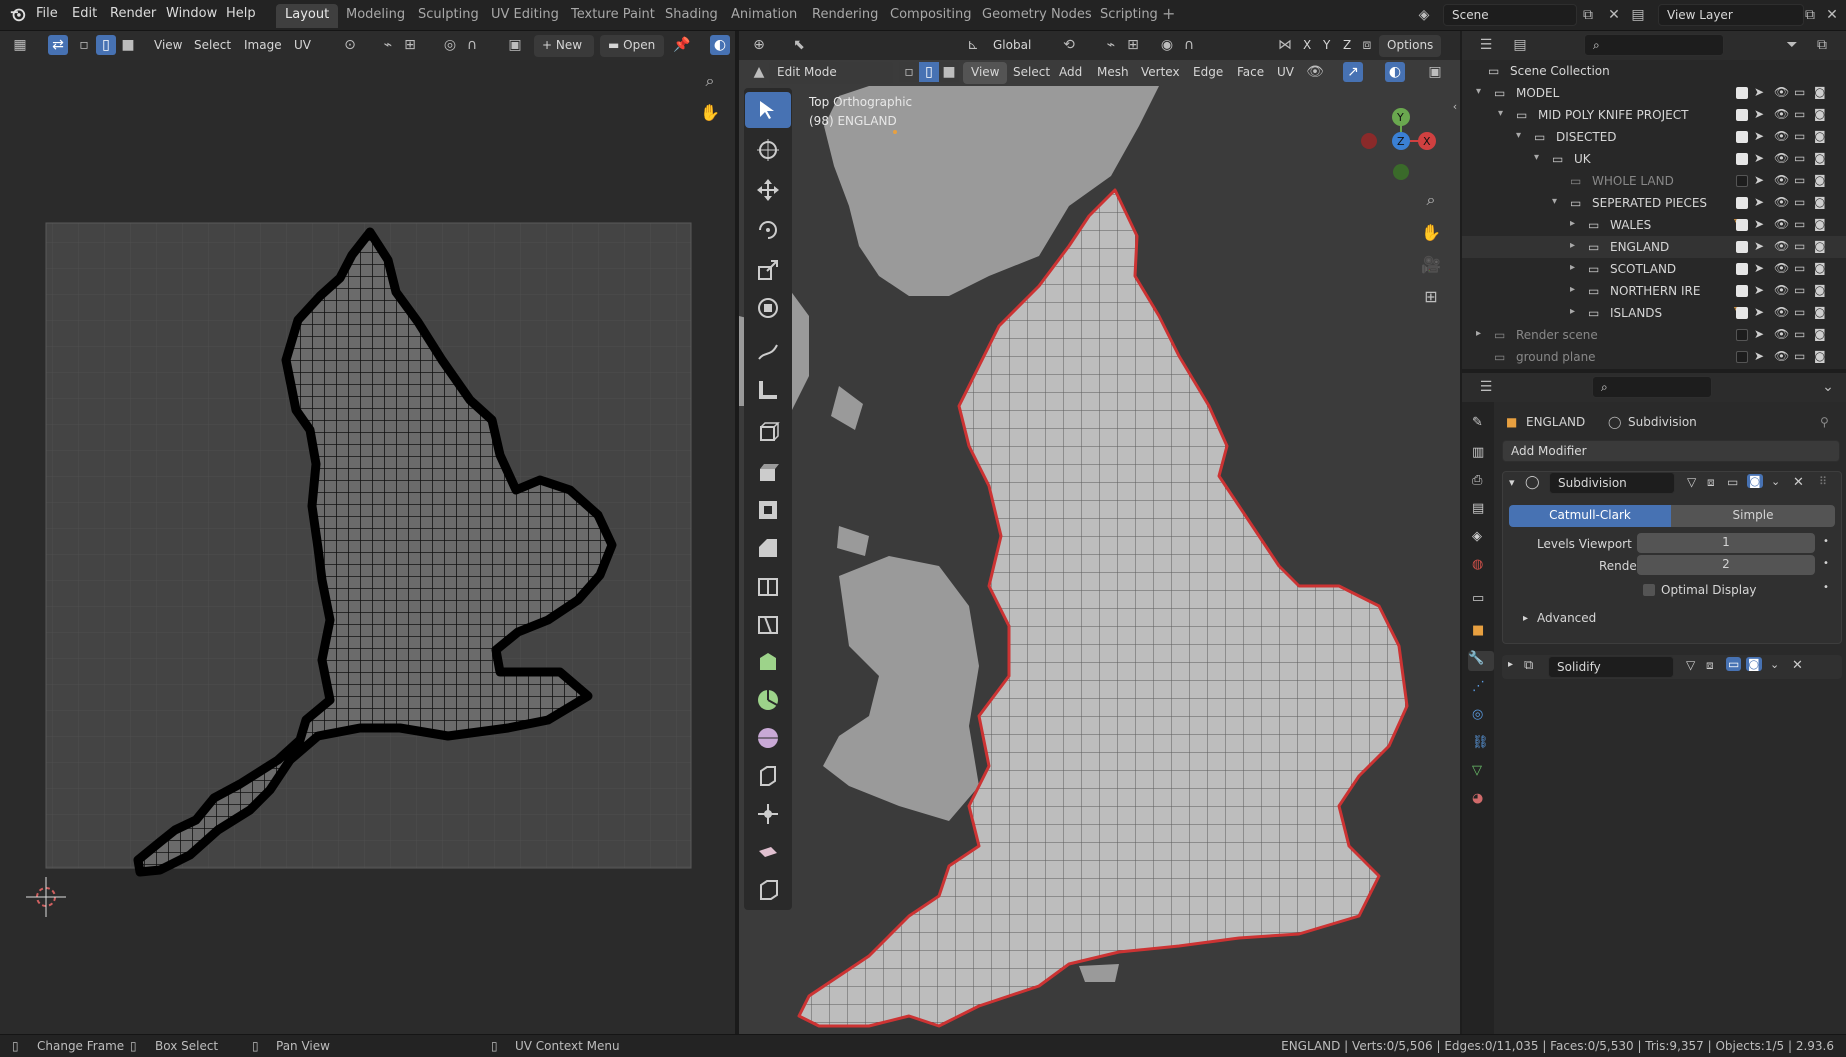  What do you see at coordinates (1810, 15) in the screenshot?
I see `new-view-layer-icon: ⧉` at bounding box center [1810, 15].